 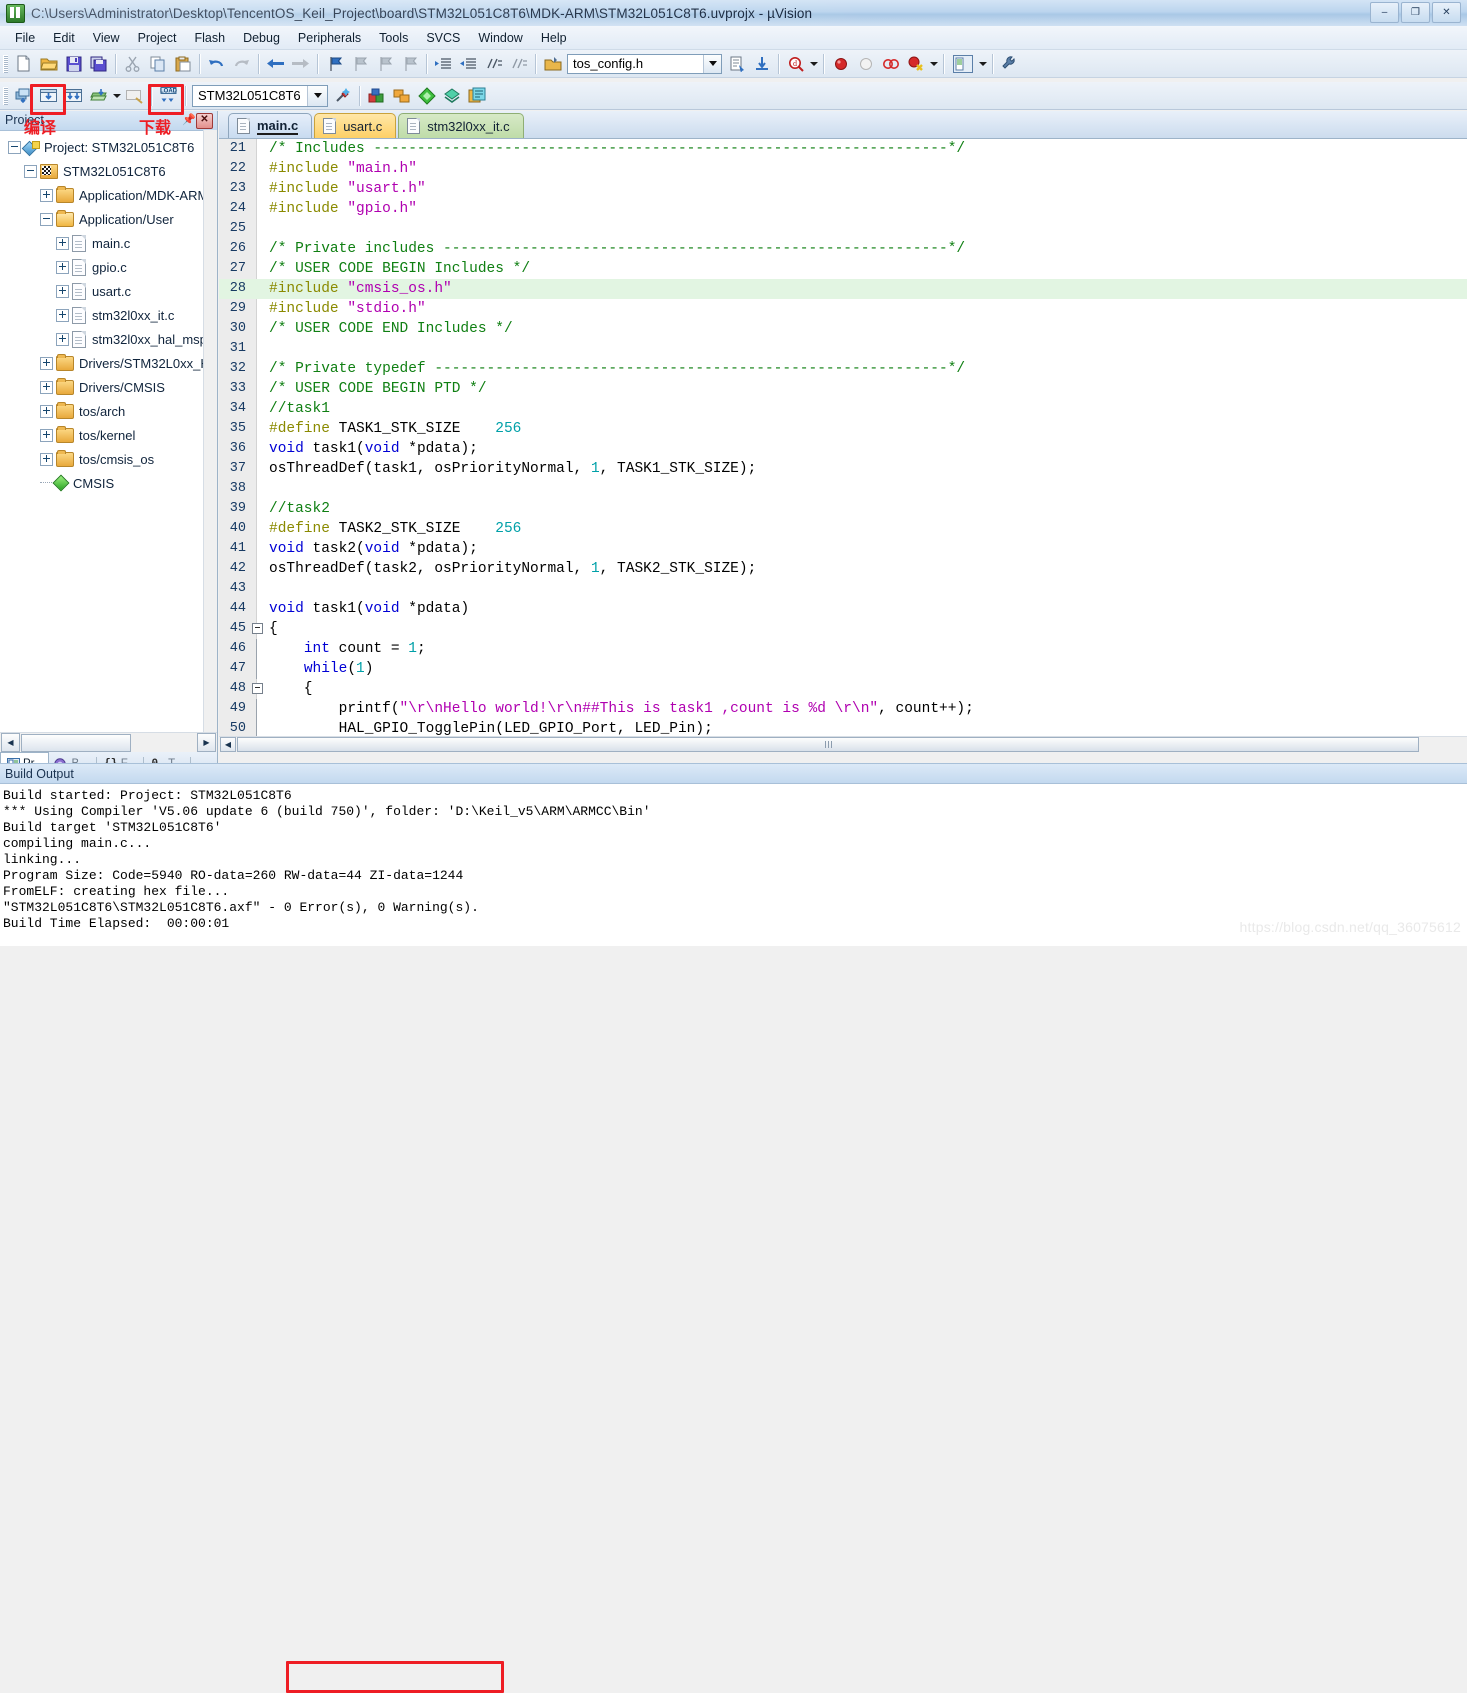 I want to click on menu-tools: Tools, so click(x=393, y=38).